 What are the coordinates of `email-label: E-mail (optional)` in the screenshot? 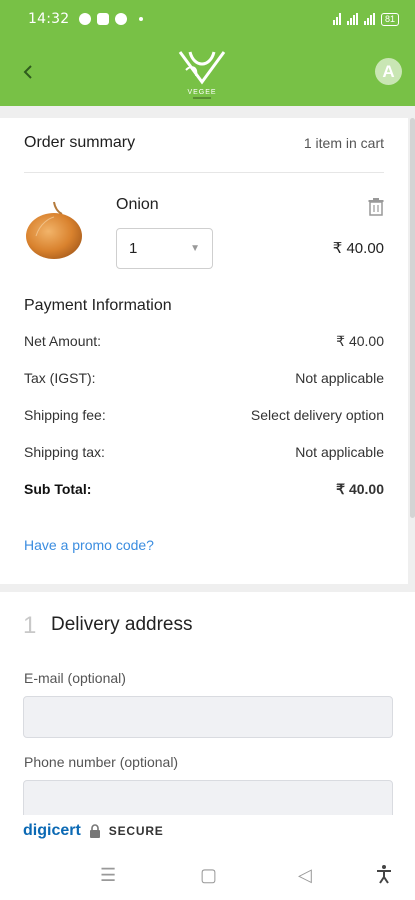 It's located at (75, 678).